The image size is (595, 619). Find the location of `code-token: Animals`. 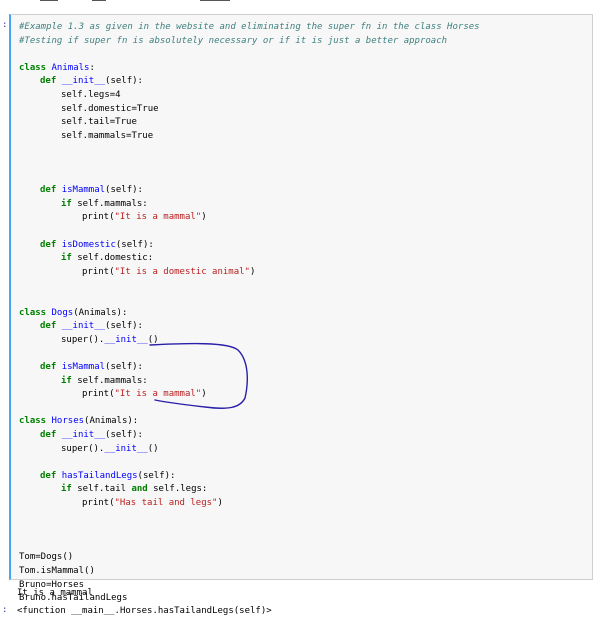

code-token: Animals is located at coordinates (70, 67).